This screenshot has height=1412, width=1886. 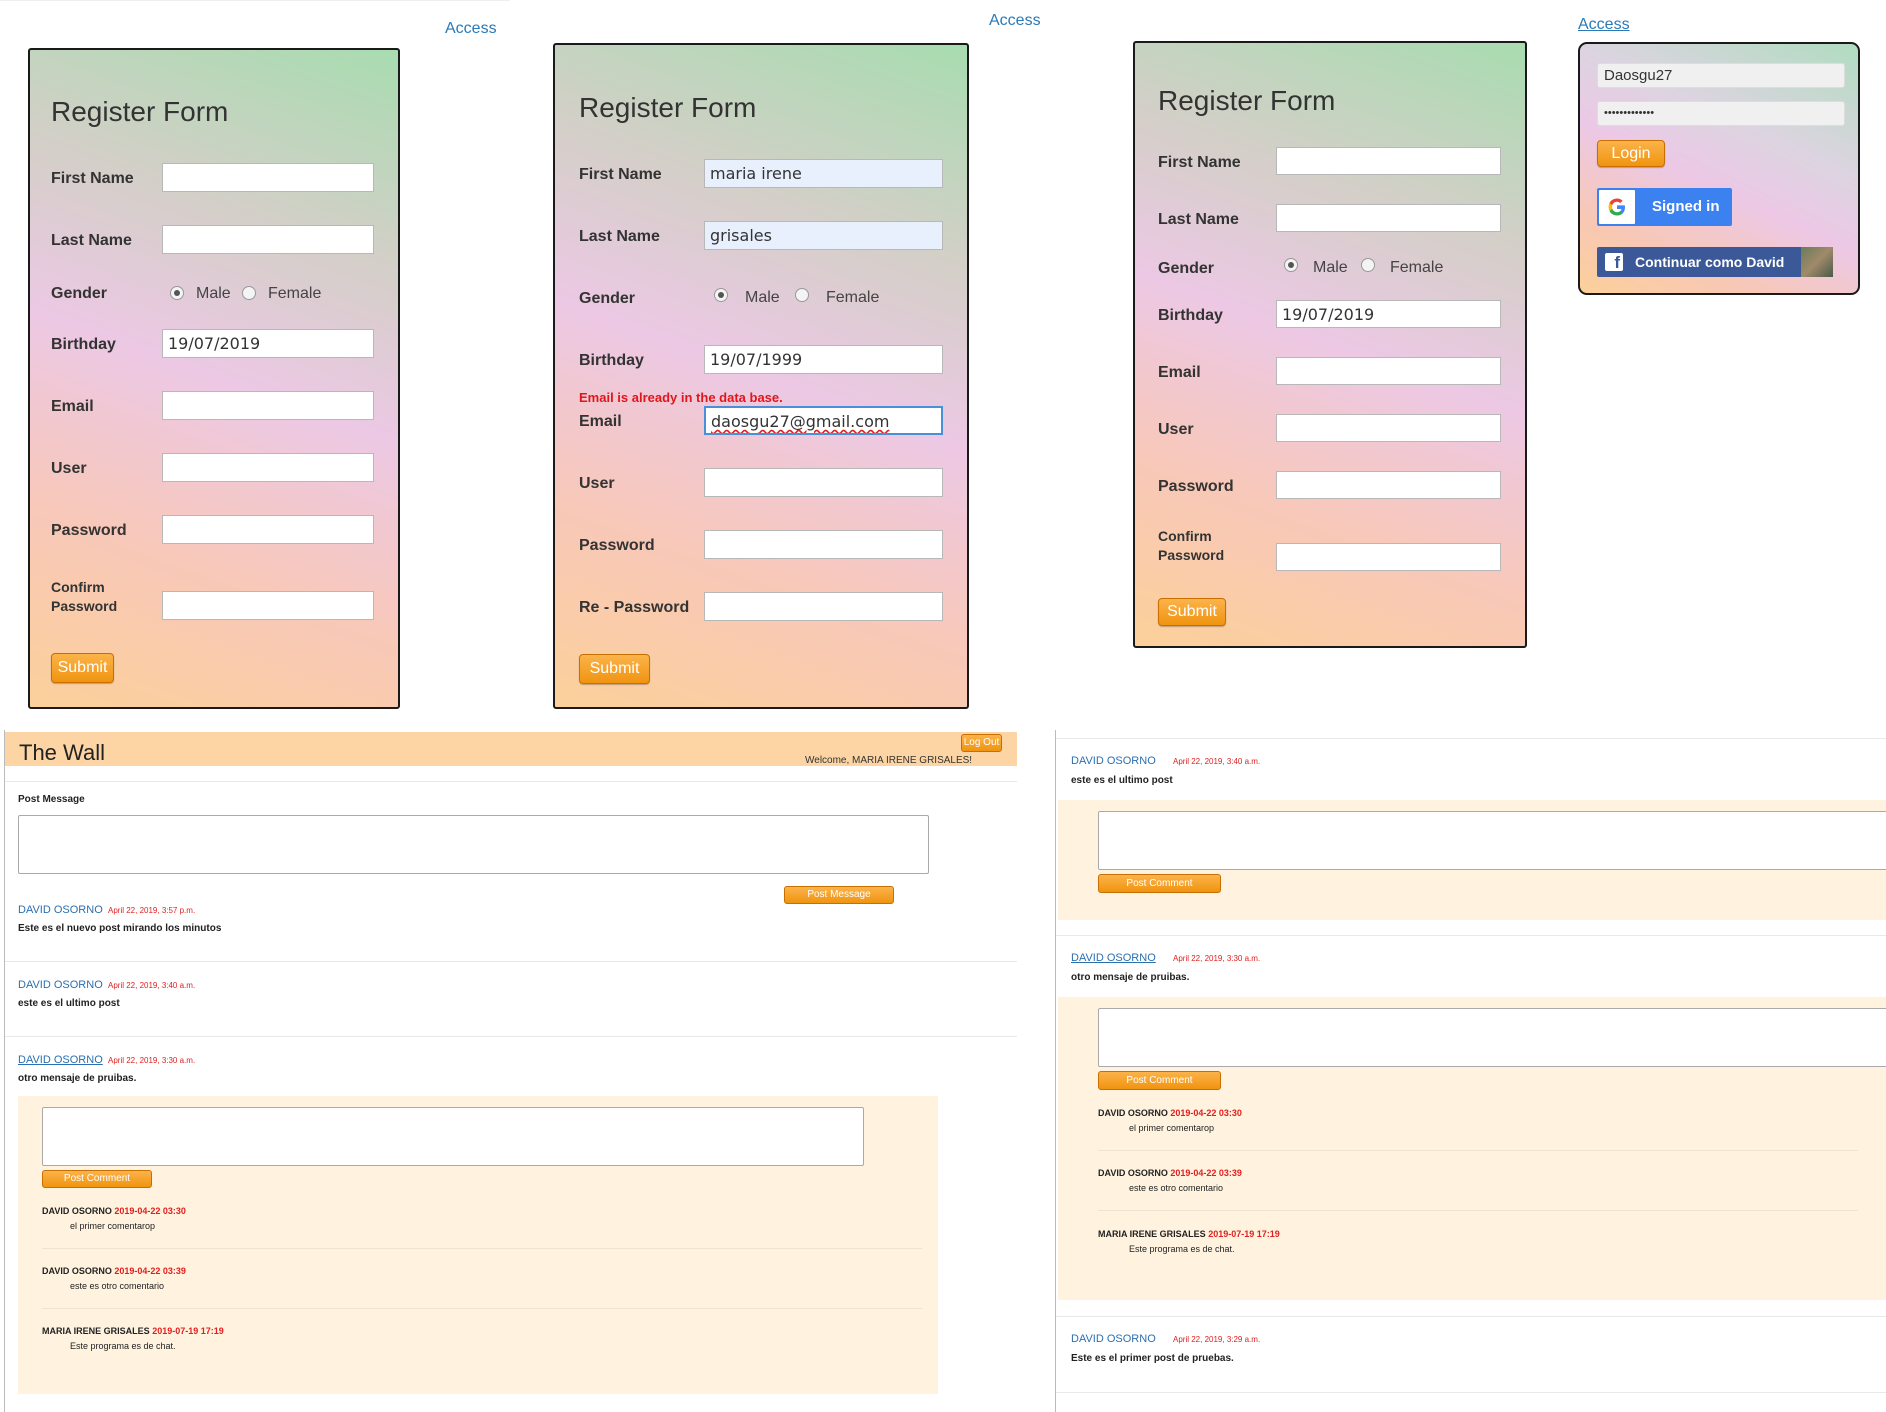 I want to click on comments-section: Post Comment, so click(x=1472, y=860).